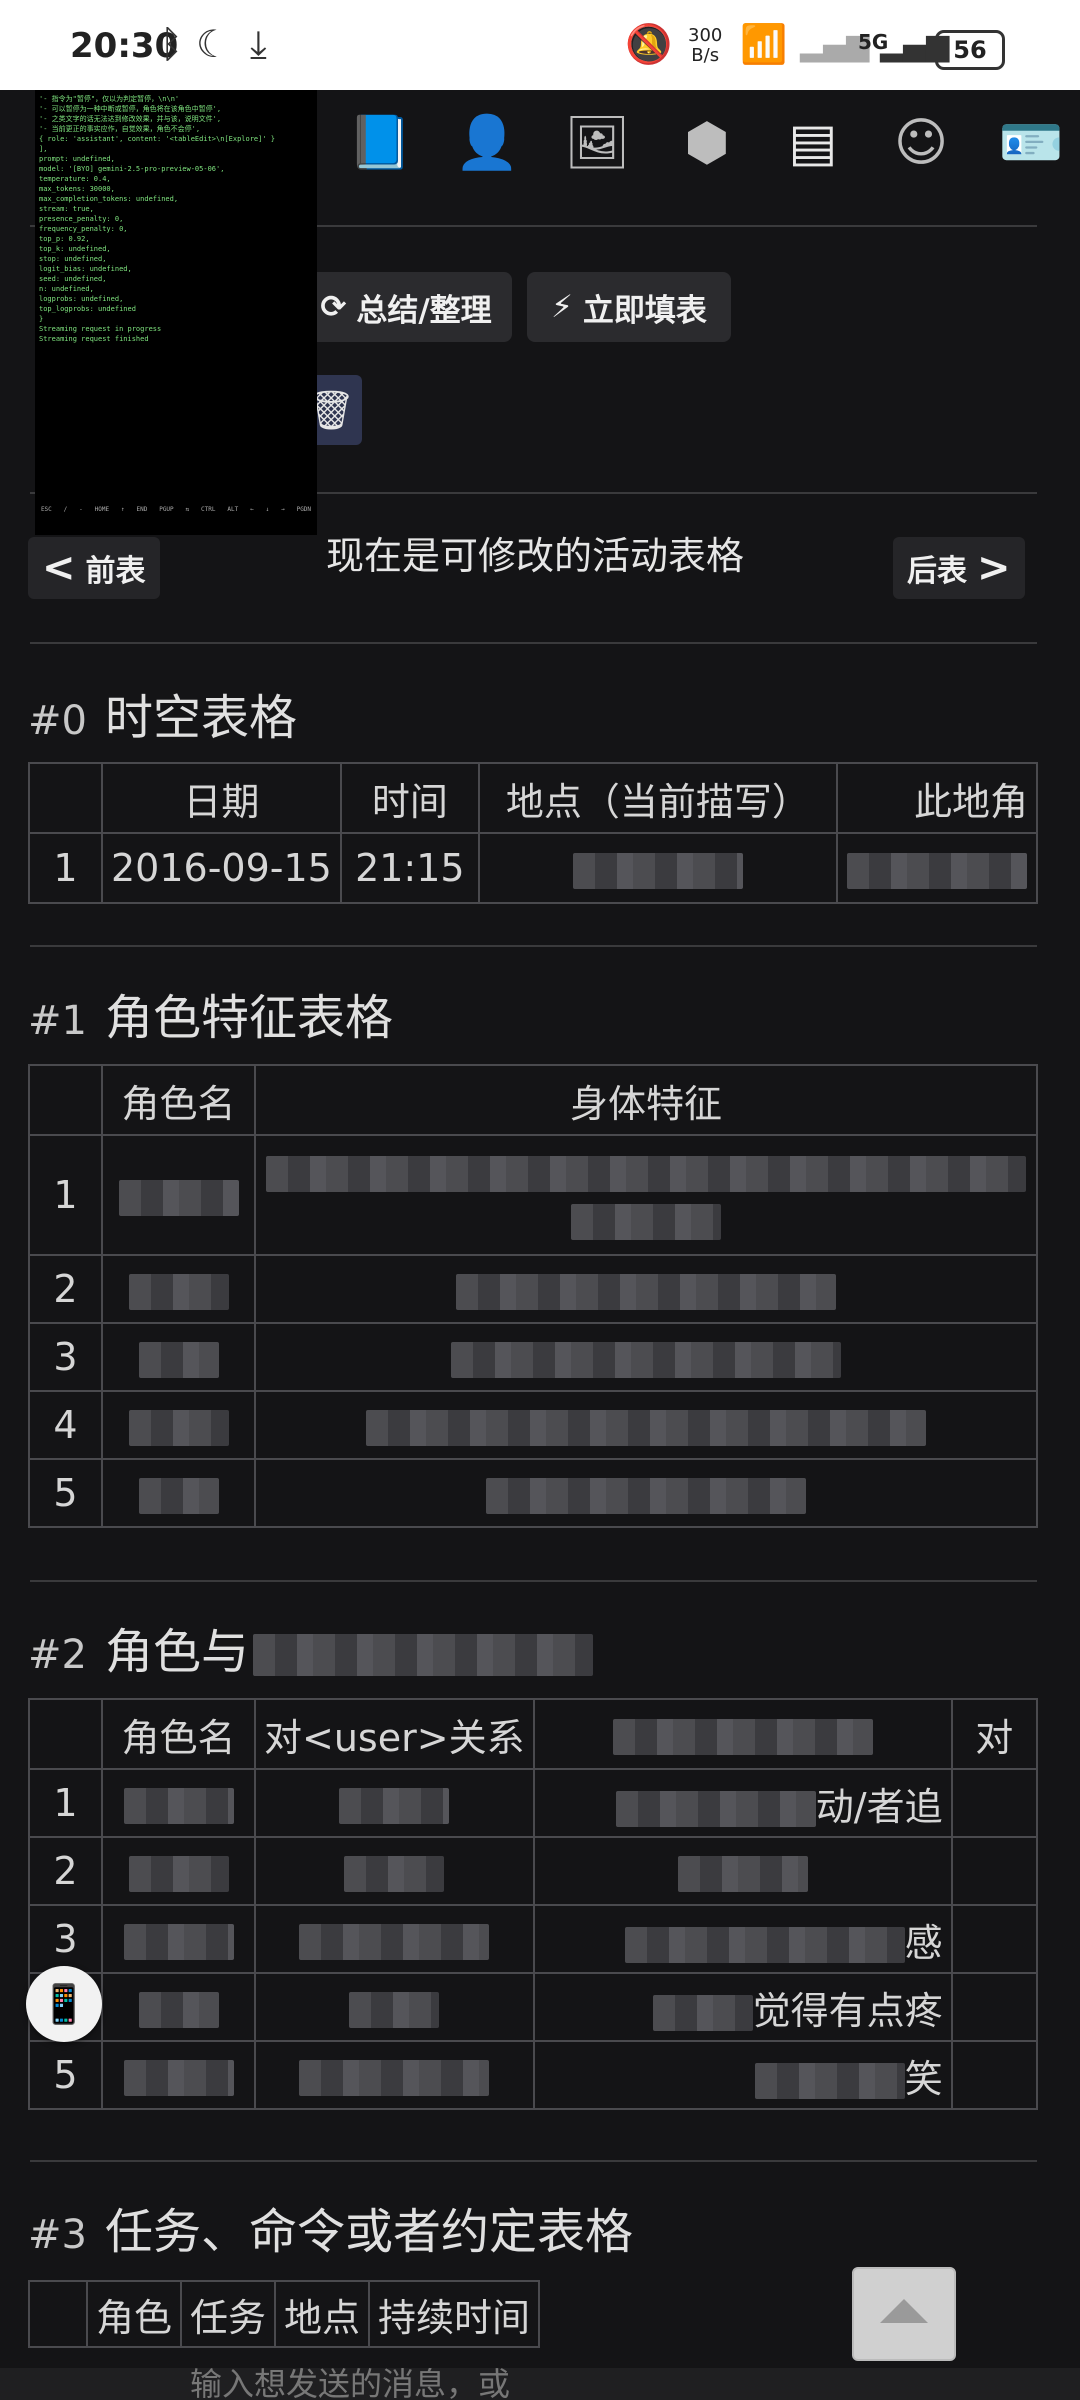  What do you see at coordinates (210, 1018) in the screenshot?
I see `section-title: #1 角色特征表格` at bounding box center [210, 1018].